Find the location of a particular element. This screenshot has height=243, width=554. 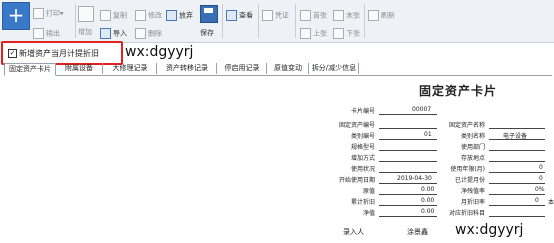

category-code-value: 01 is located at coordinates (428, 134).